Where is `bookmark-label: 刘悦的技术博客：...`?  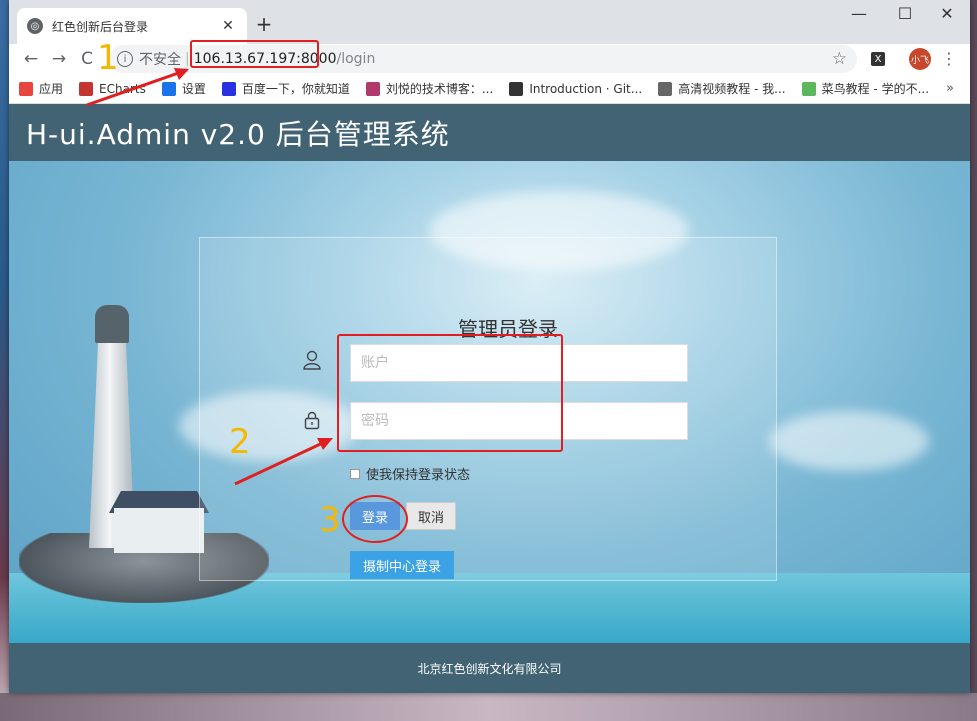 bookmark-label: 刘悦的技术博客：... is located at coordinates (439, 89).